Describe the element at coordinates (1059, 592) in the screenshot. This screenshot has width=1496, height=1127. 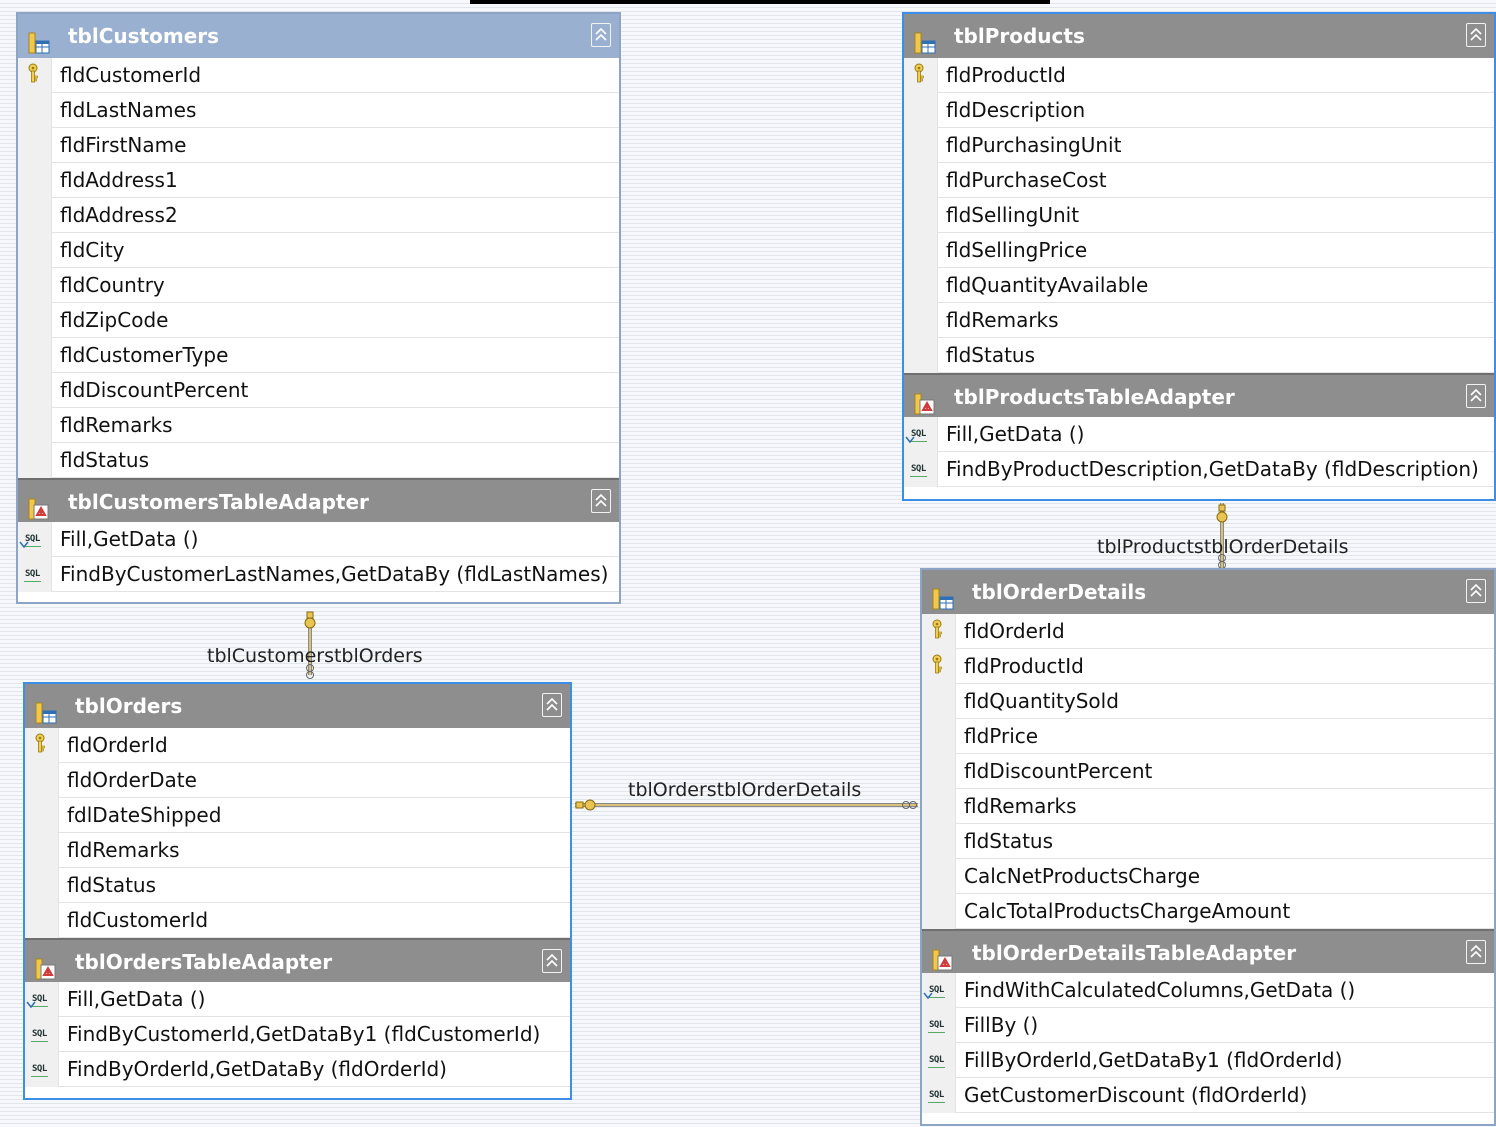
I see `table-title: tblOrderDetails` at that location.